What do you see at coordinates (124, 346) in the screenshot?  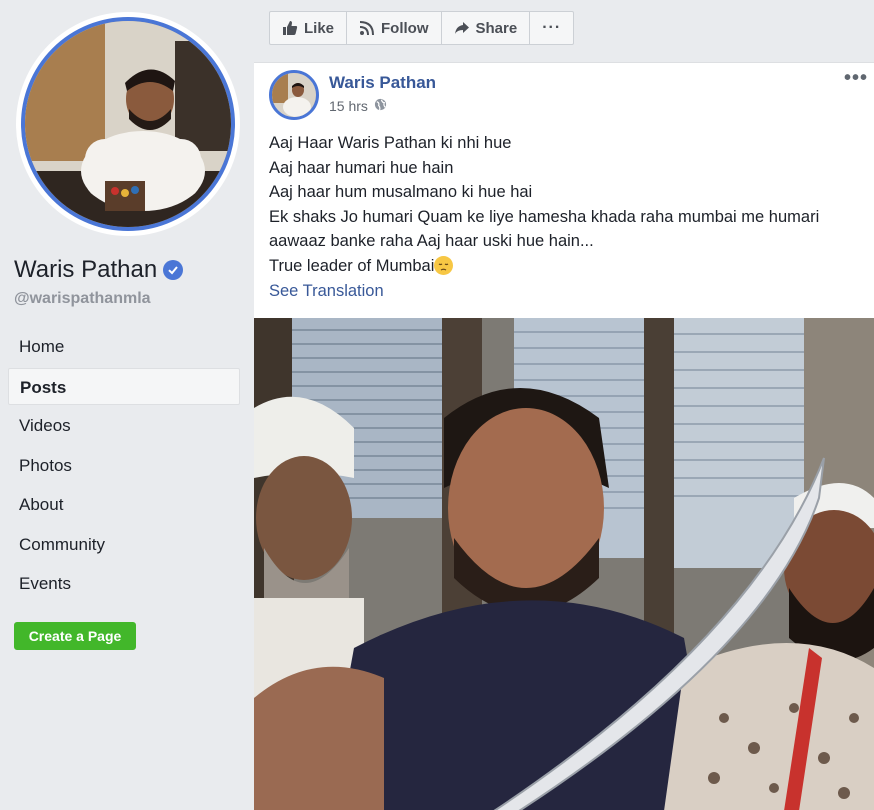 I see `nav-item-home: Home` at bounding box center [124, 346].